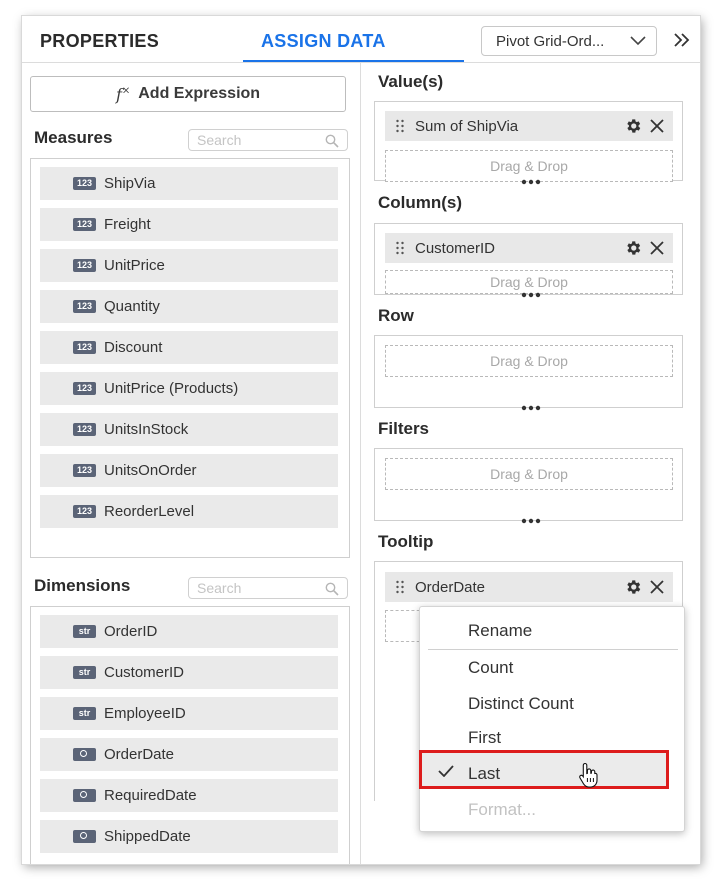 The image size is (723, 884). Describe the element at coordinates (529, 282) in the screenshot. I see `columns-drag-drop-target: Drag & Drop` at that location.